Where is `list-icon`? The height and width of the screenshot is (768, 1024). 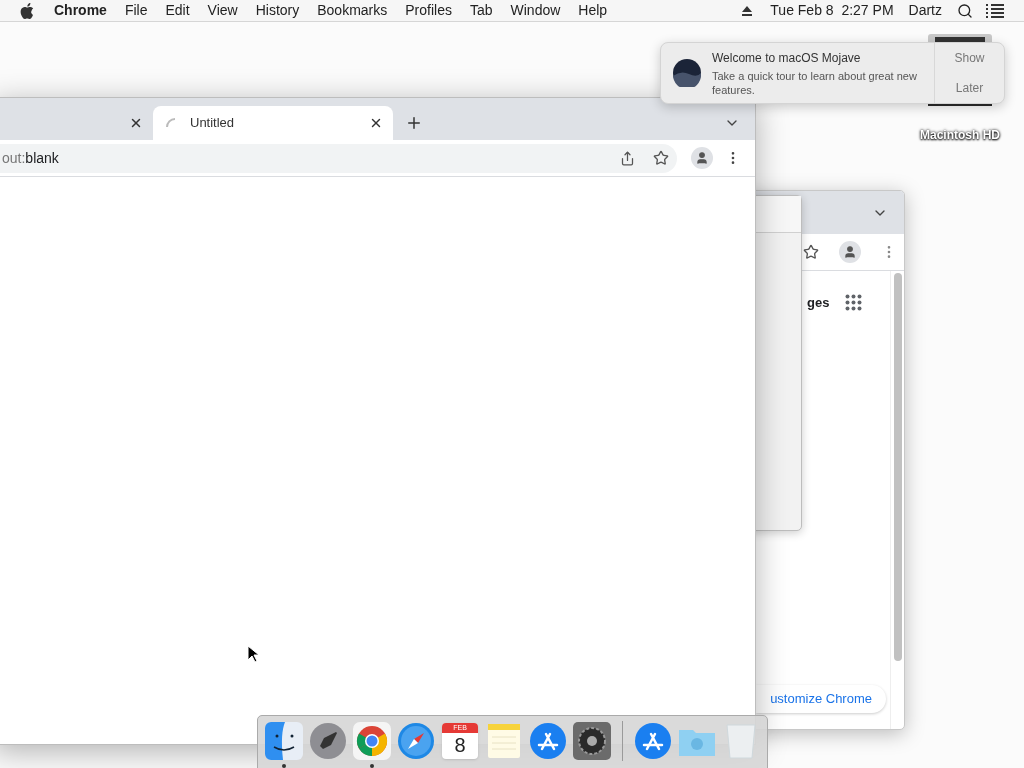 list-icon is located at coordinates (995, 10).